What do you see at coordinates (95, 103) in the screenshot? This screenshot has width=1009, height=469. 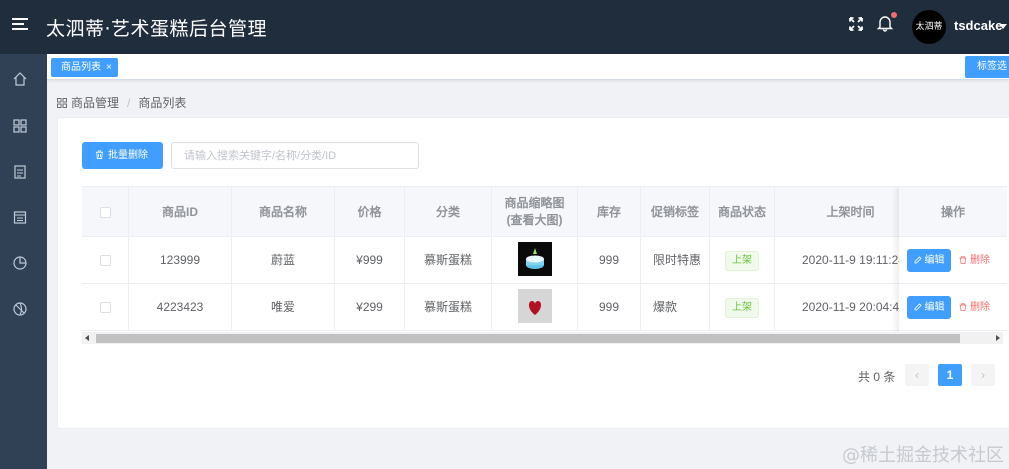 I see `breadcrumb-parent: 商品管理` at bounding box center [95, 103].